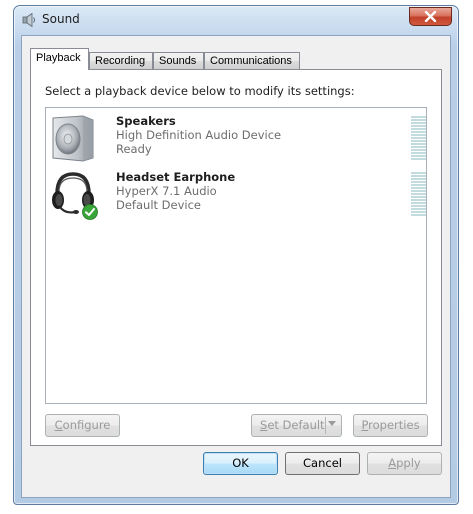  I want to click on ok-button: OK, so click(240, 463).